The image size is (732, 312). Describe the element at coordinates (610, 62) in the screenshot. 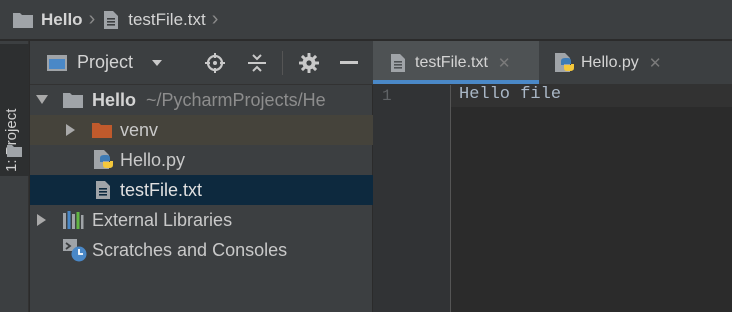

I see `tab-label: Hello.py` at that location.